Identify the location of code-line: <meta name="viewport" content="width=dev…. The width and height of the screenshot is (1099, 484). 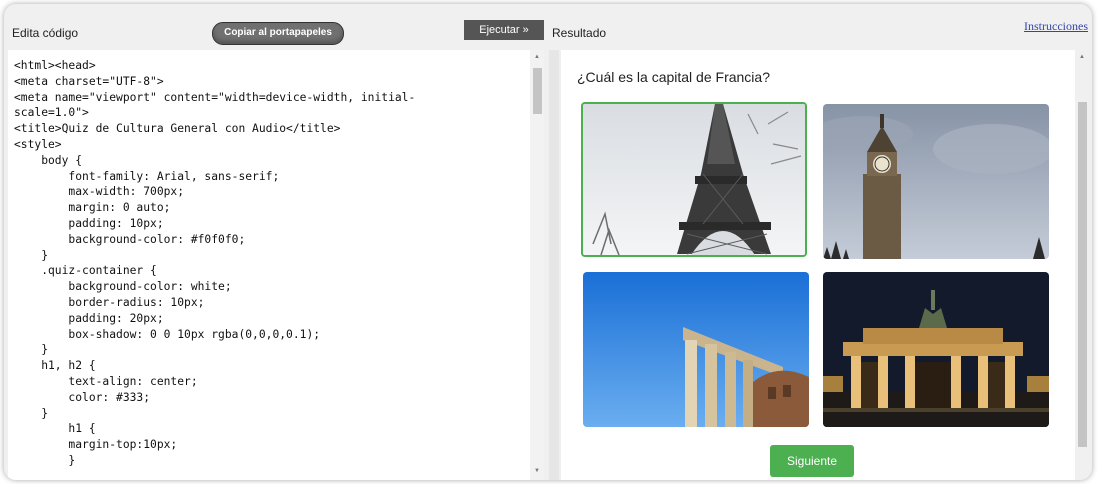
(214, 98).